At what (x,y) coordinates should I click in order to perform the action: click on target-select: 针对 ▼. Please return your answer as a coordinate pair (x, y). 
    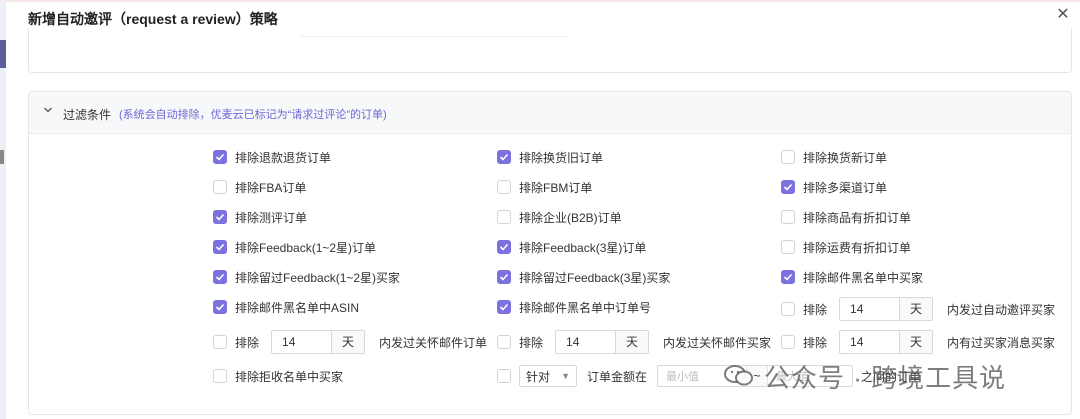
    Looking at the image, I should click on (548, 376).